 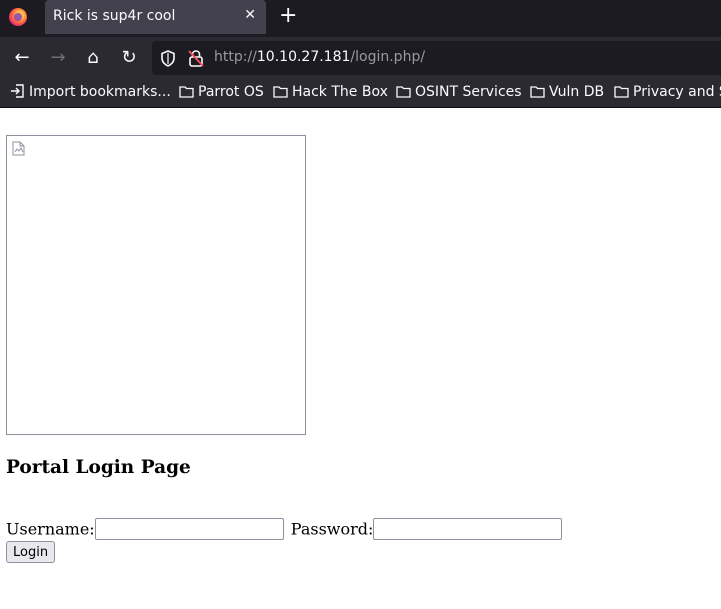 What do you see at coordinates (235, 57) in the screenshot?
I see `url-scheme: http://` at bounding box center [235, 57].